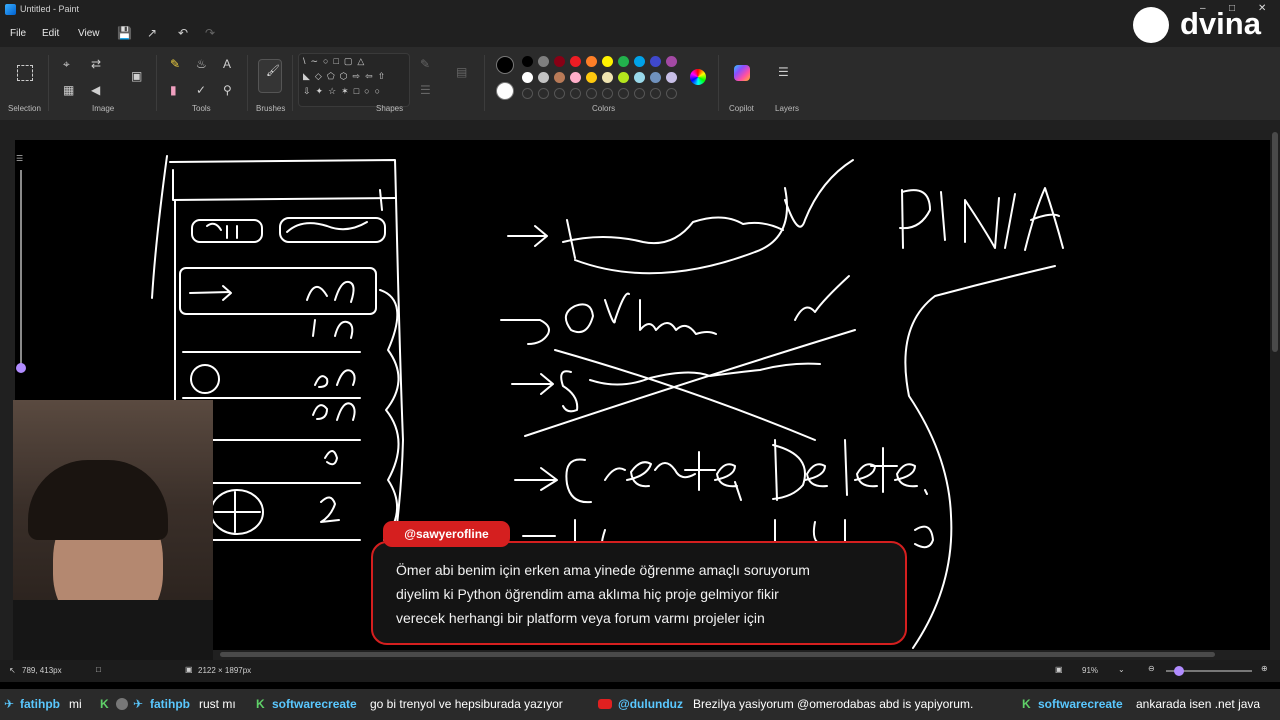  I want to click on group-label-colors: Colors, so click(604, 108).